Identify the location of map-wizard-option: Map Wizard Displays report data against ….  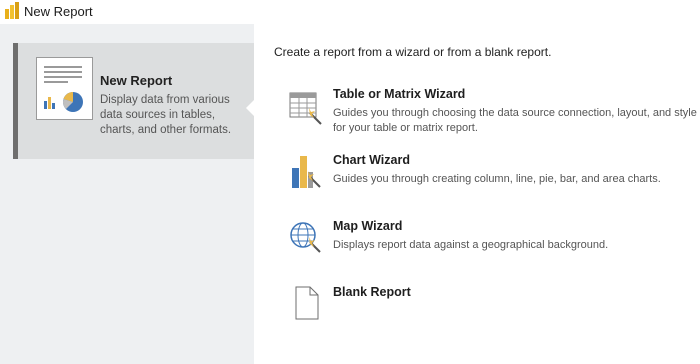
(494, 249).